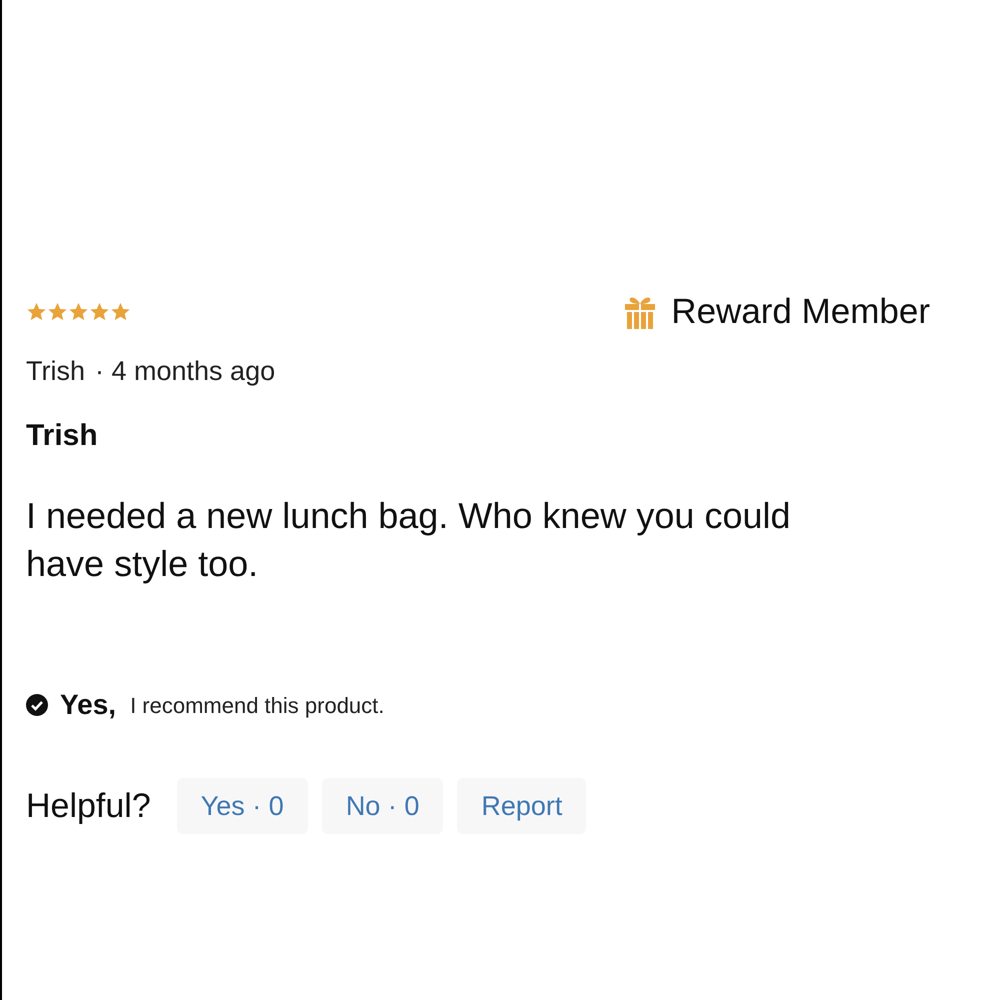  I want to click on review-body: I needed a new lunch bag. Who knew you could have style too., so click(409, 540).